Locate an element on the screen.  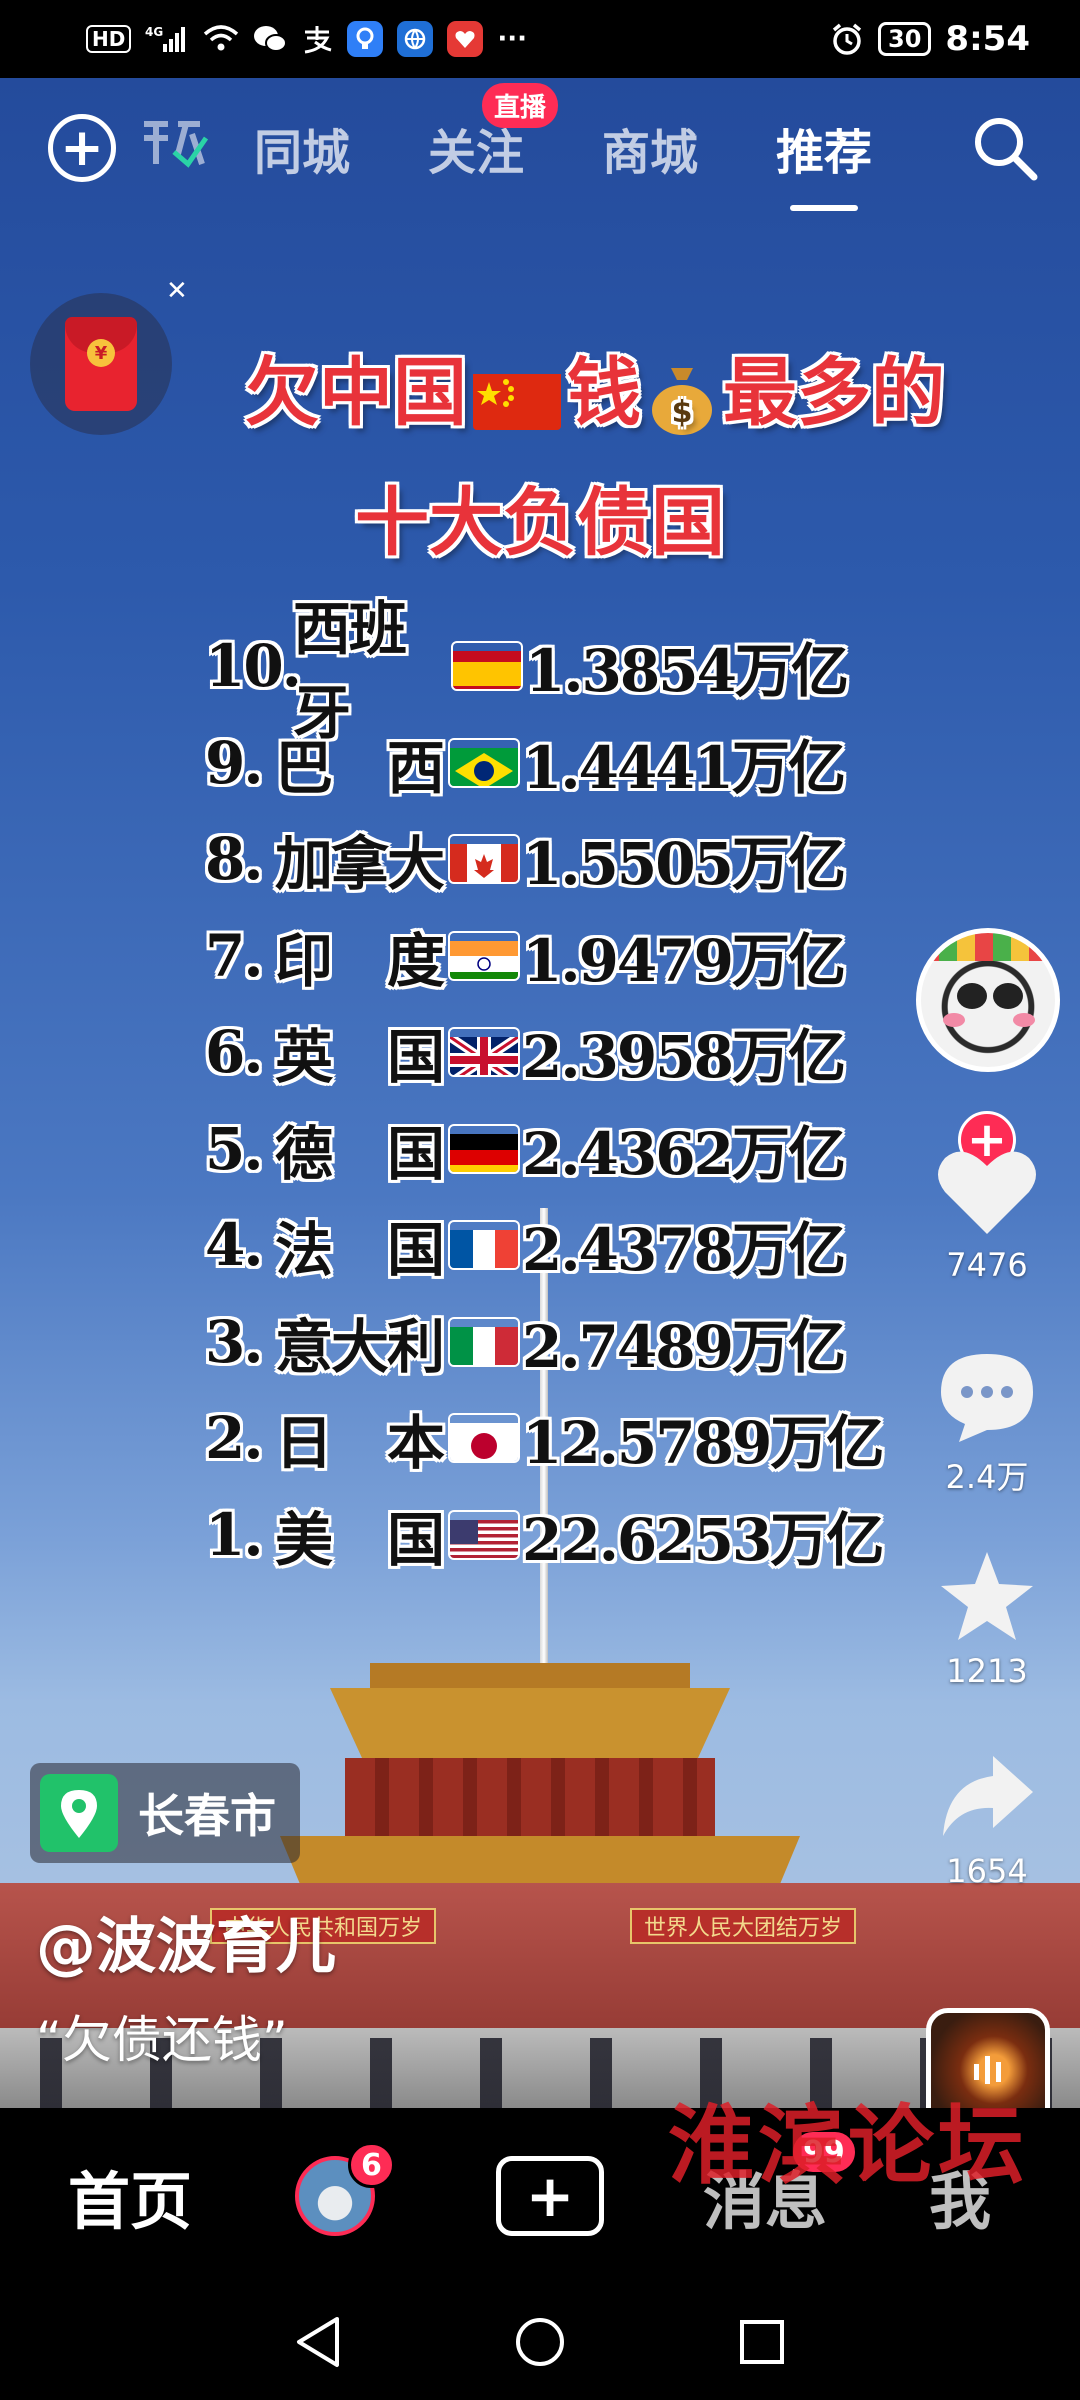
cup-logo-icon is located at coordinates (173, 148).